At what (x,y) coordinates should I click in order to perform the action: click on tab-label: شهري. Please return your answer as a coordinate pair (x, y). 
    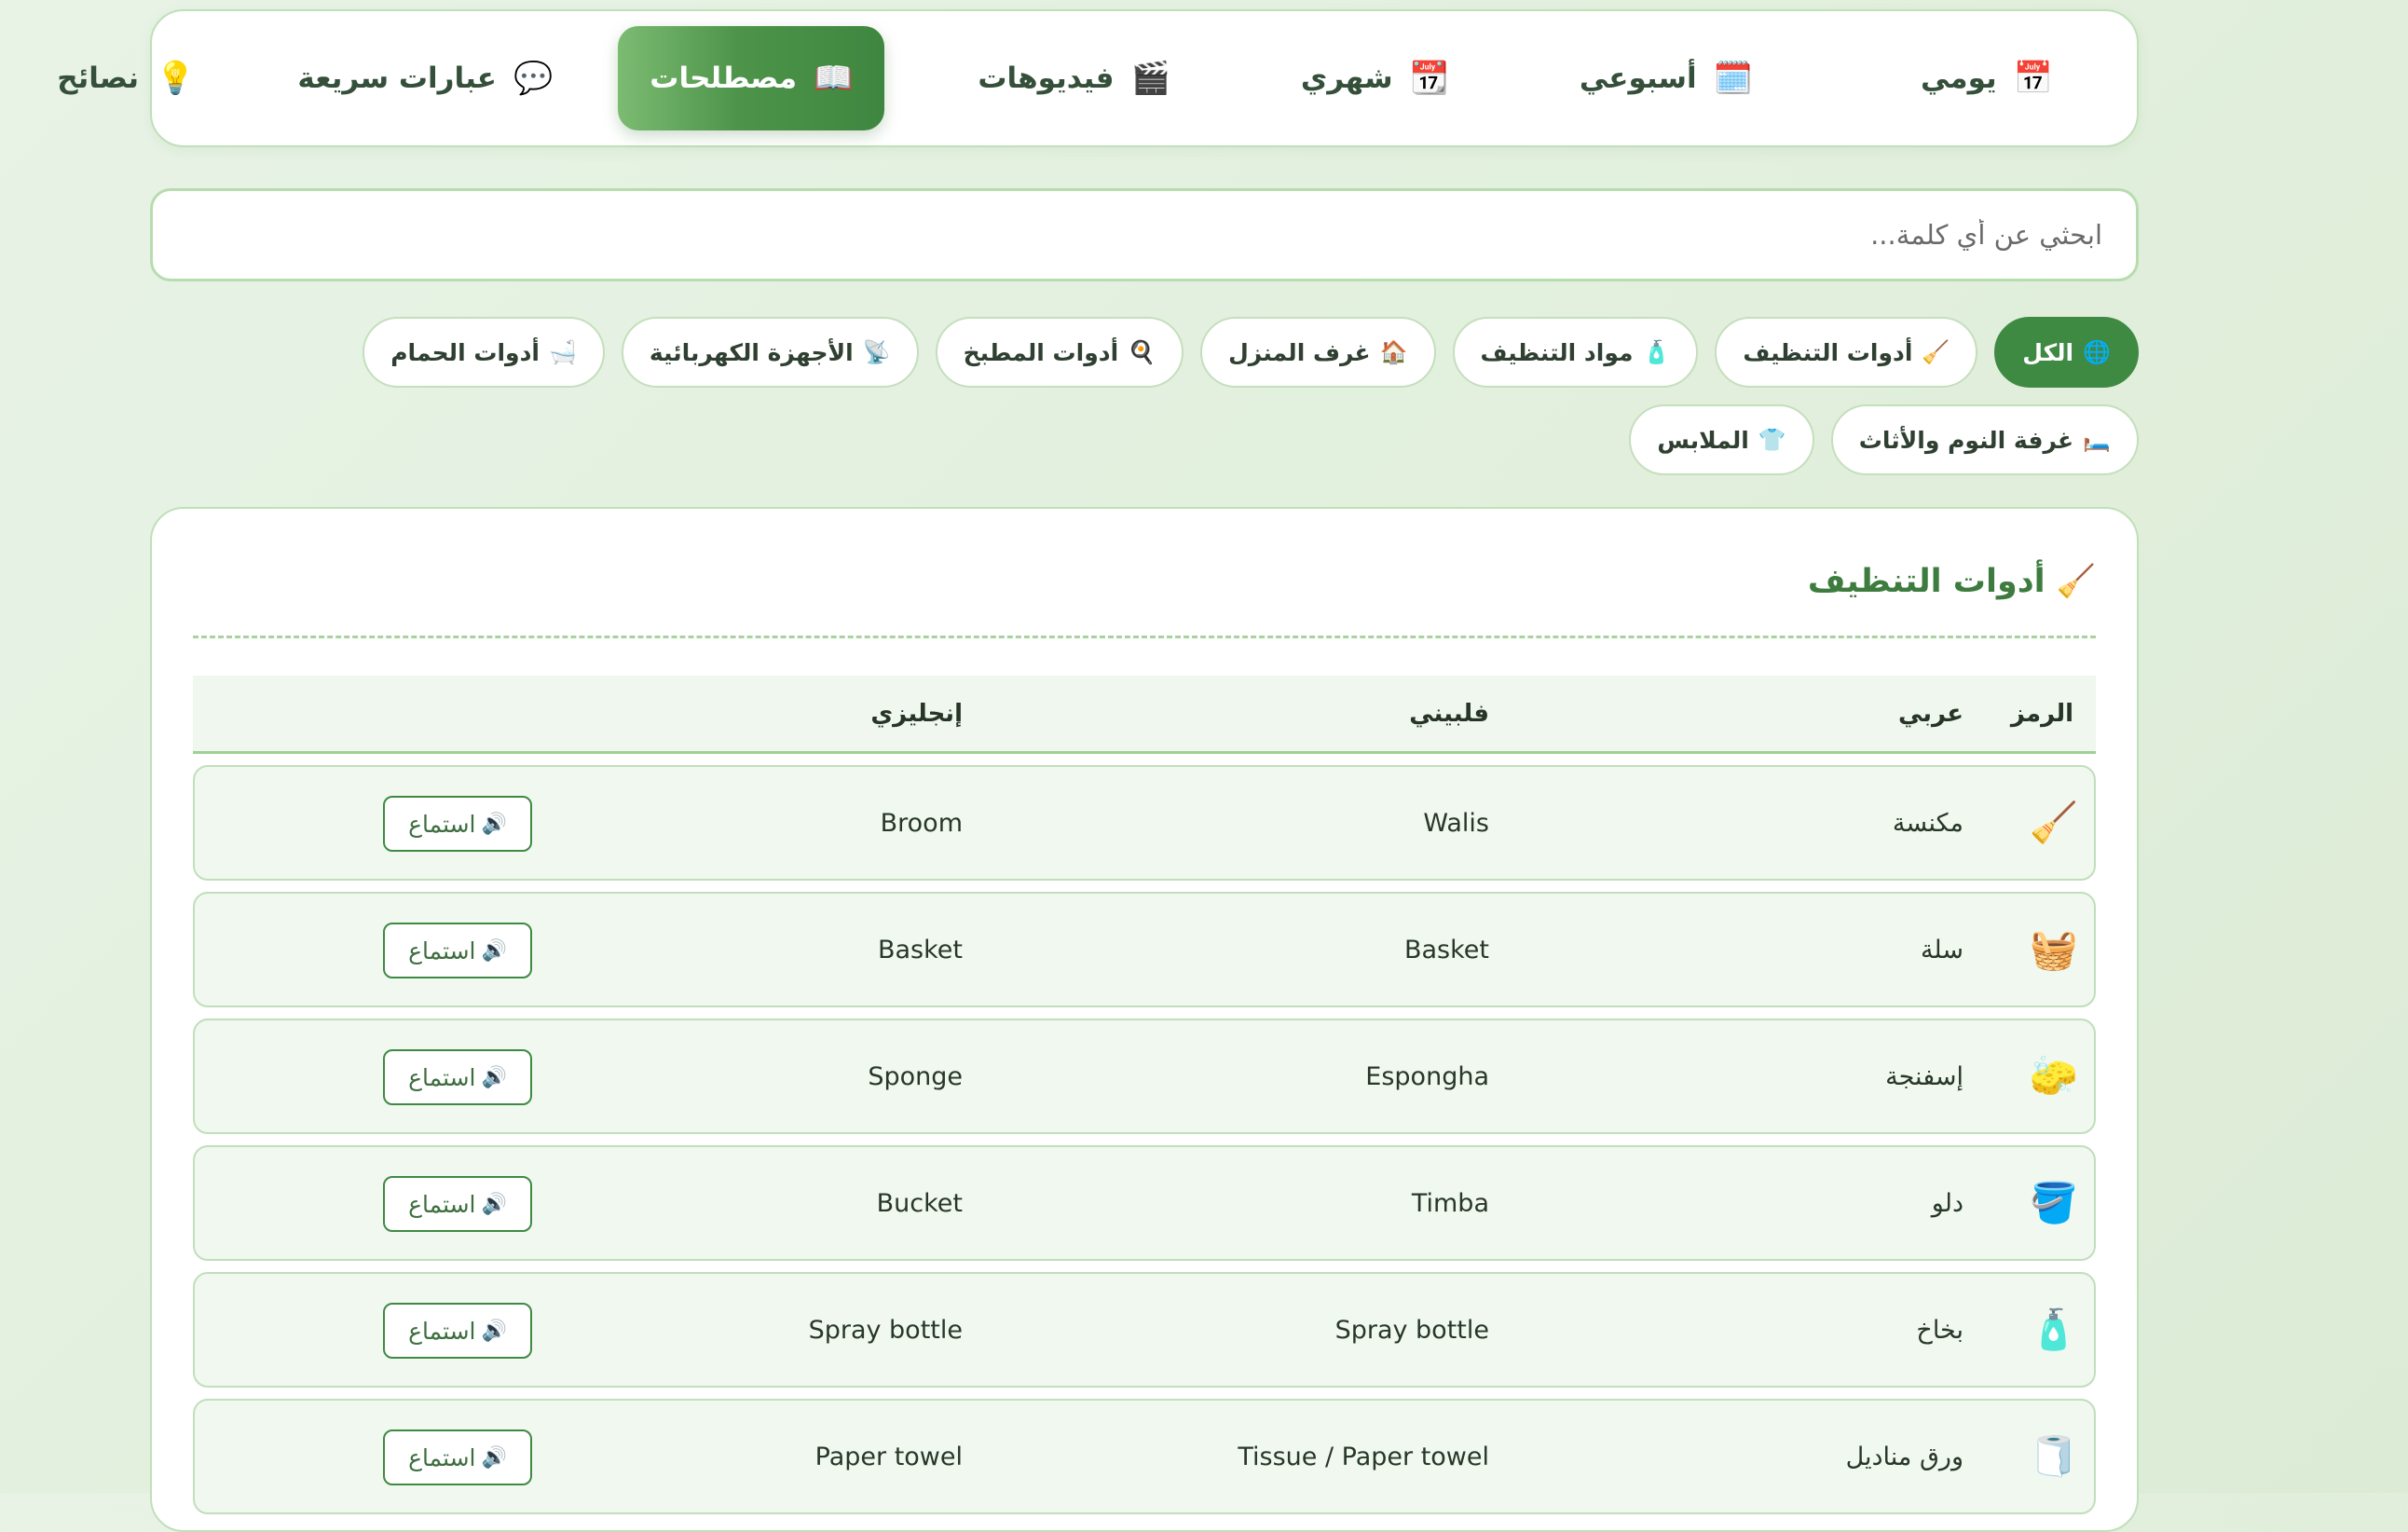
    Looking at the image, I should click on (1346, 78).